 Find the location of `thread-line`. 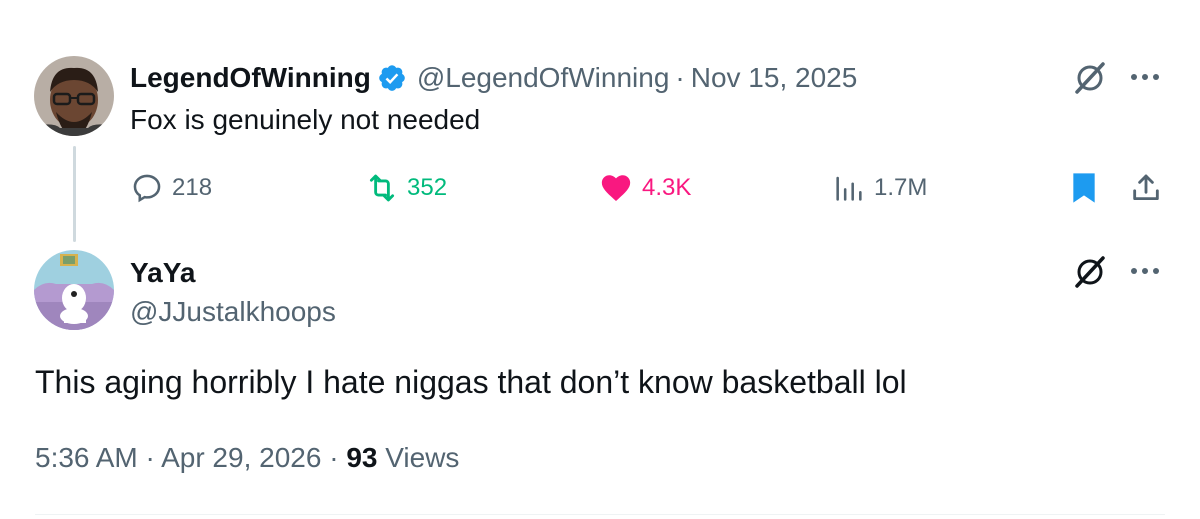

thread-line is located at coordinates (74, 194).